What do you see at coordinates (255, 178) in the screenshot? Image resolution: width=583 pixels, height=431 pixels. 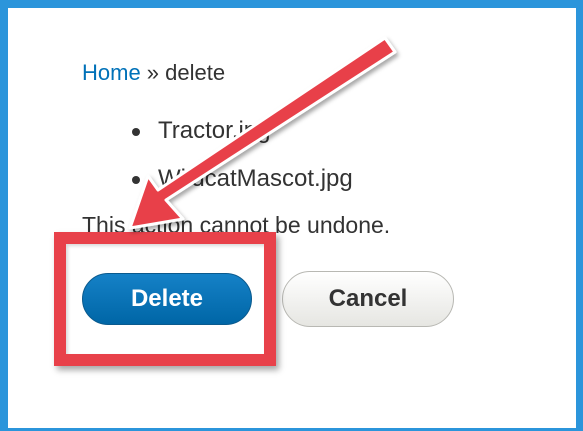 I see `file-name: WildcatMascot.jpg` at bounding box center [255, 178].